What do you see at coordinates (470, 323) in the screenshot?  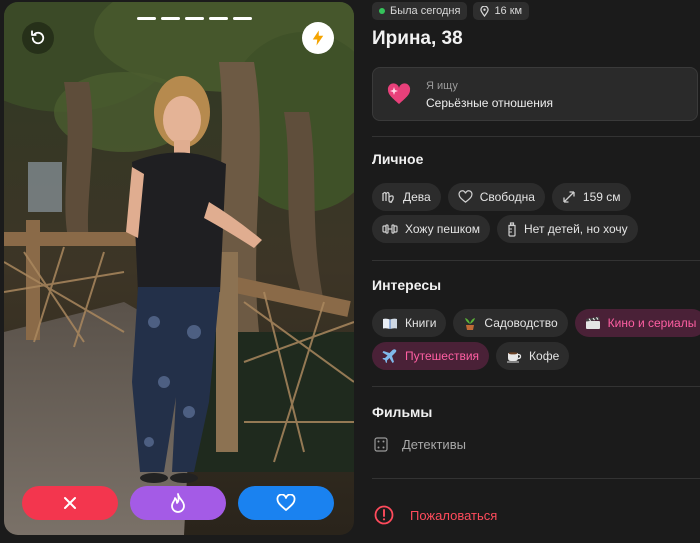 I see `plant-icon` at bounding box center [470, 323].